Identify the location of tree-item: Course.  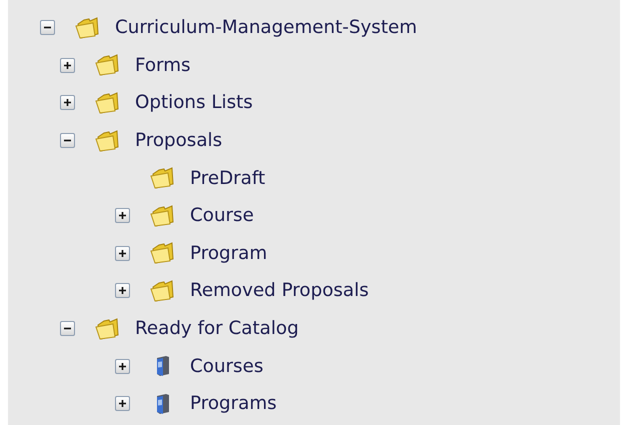
(222, 215).